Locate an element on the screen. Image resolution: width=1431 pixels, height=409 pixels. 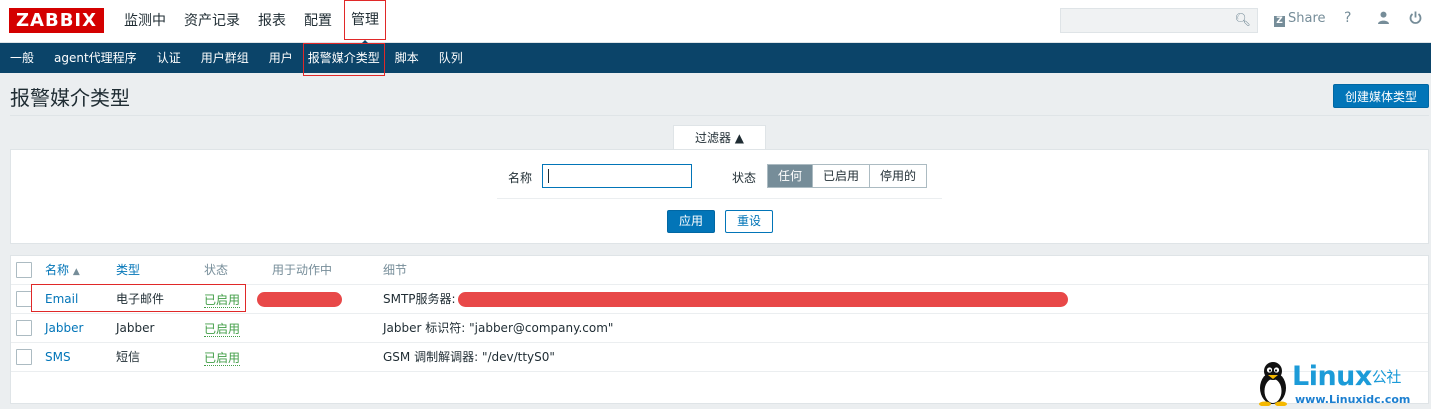
text-caret is located at coordinates (548, 176).